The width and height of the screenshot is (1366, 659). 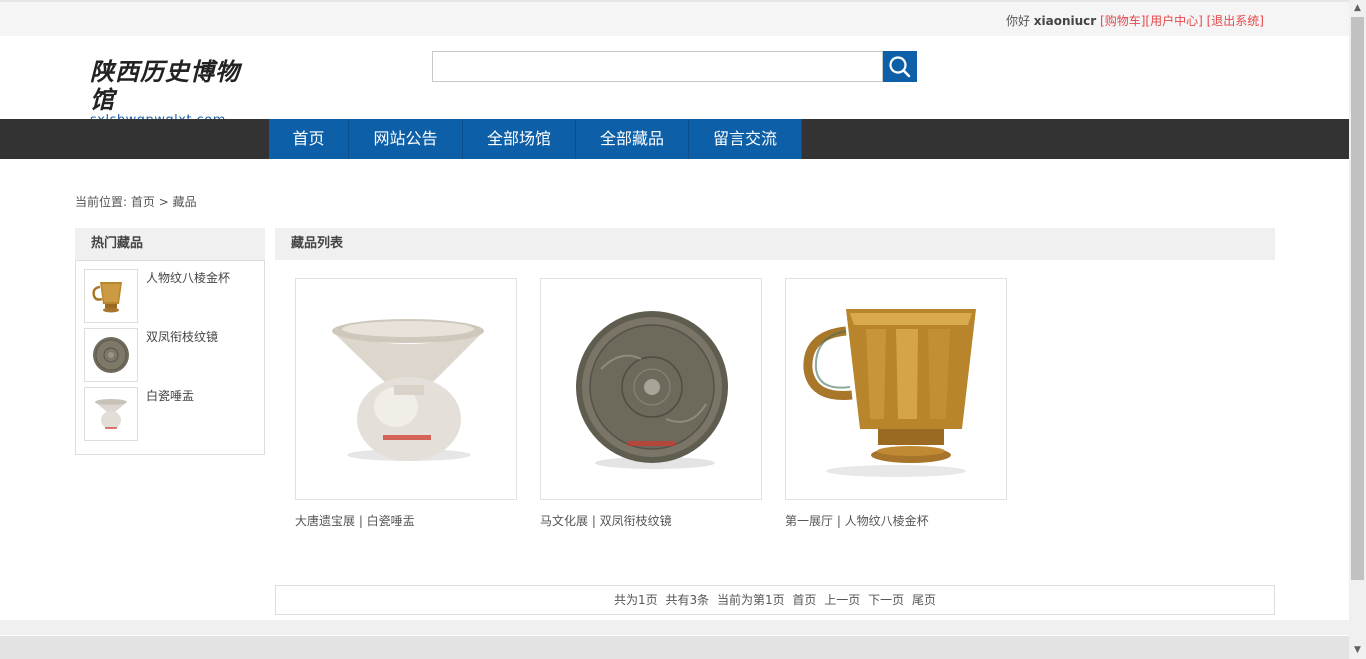 I want to click on breadcrumb-home: 首页, so click(x=143, y=202).